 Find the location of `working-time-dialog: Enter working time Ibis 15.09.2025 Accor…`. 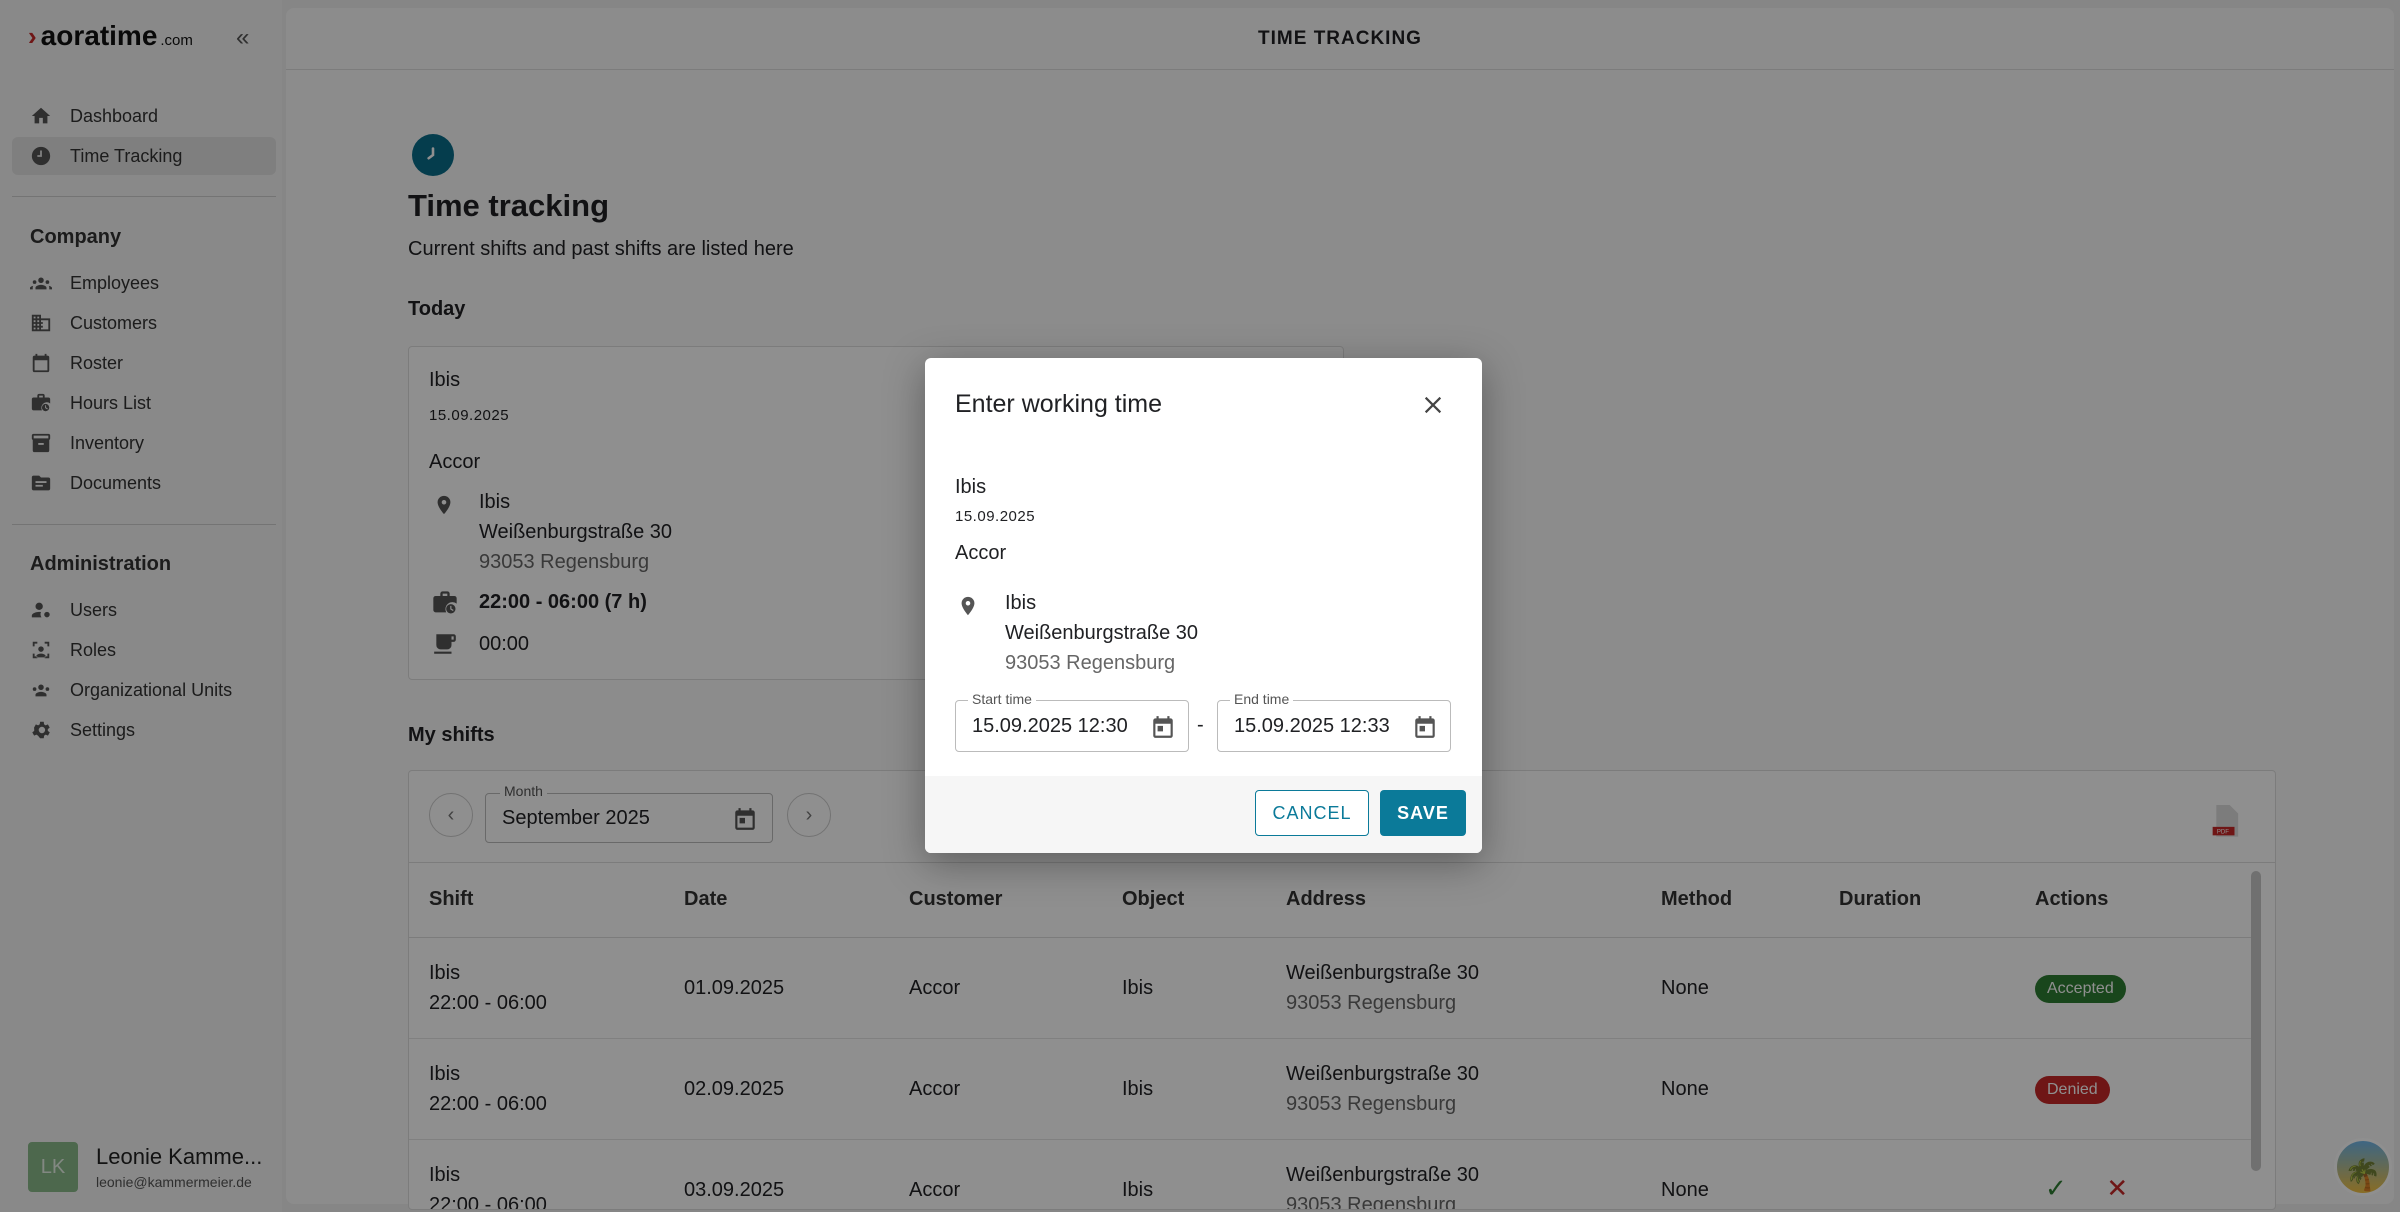

working-time-dialog: Enter working time Ibis 15.09.2025 Accor… is located at coordinates (1203, 605).